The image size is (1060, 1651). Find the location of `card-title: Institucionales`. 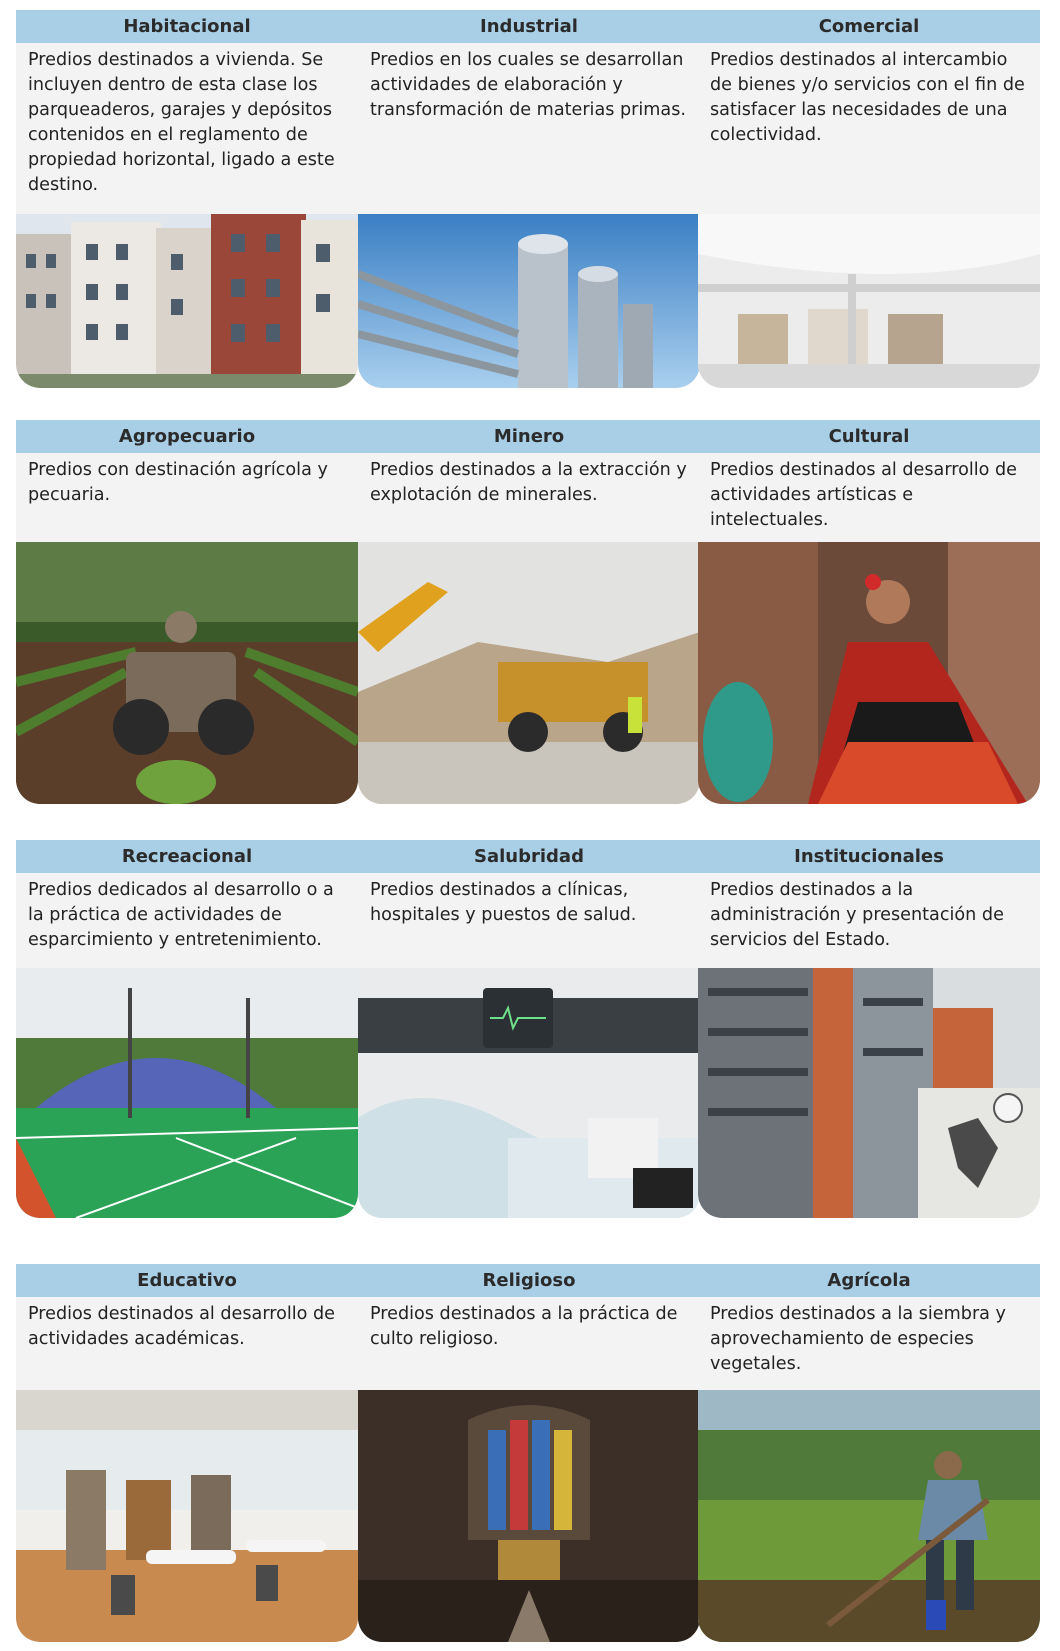

card-title: Institucionales is located at coordinates (869, 856).